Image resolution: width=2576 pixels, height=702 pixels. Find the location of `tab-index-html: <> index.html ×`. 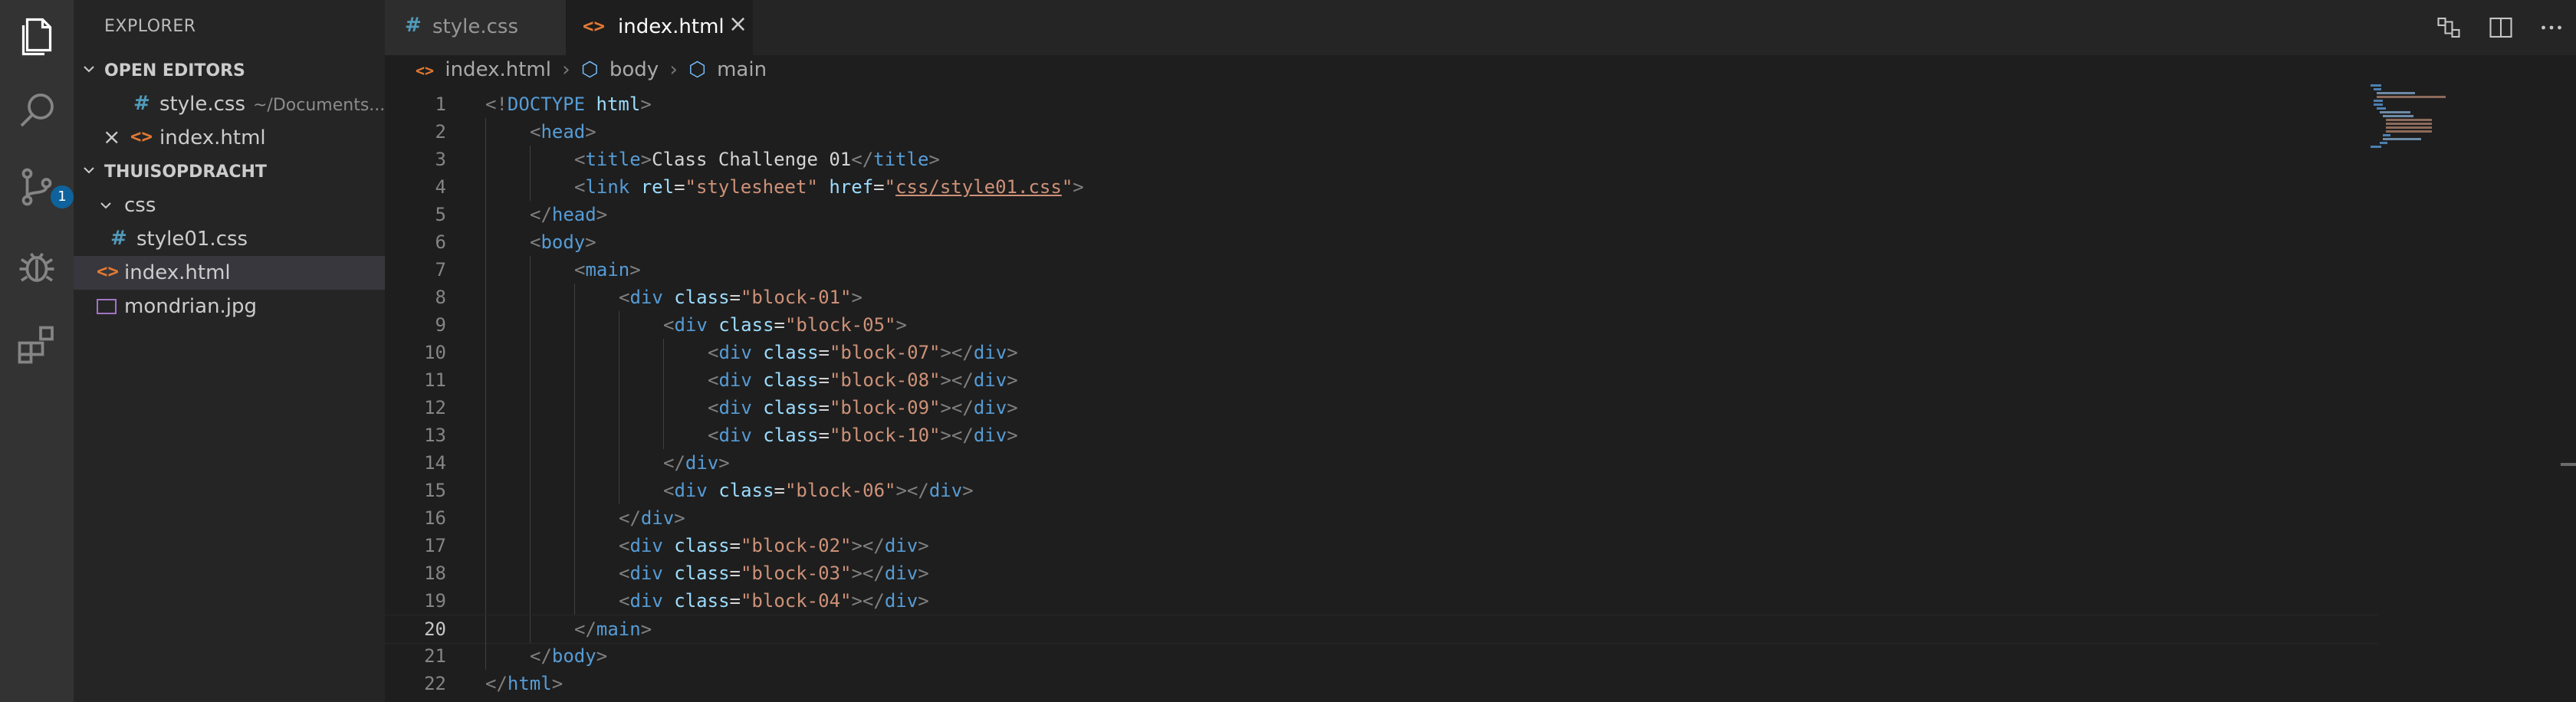

tab-index-html: <> index.html × is located at coordinates (660, 27).